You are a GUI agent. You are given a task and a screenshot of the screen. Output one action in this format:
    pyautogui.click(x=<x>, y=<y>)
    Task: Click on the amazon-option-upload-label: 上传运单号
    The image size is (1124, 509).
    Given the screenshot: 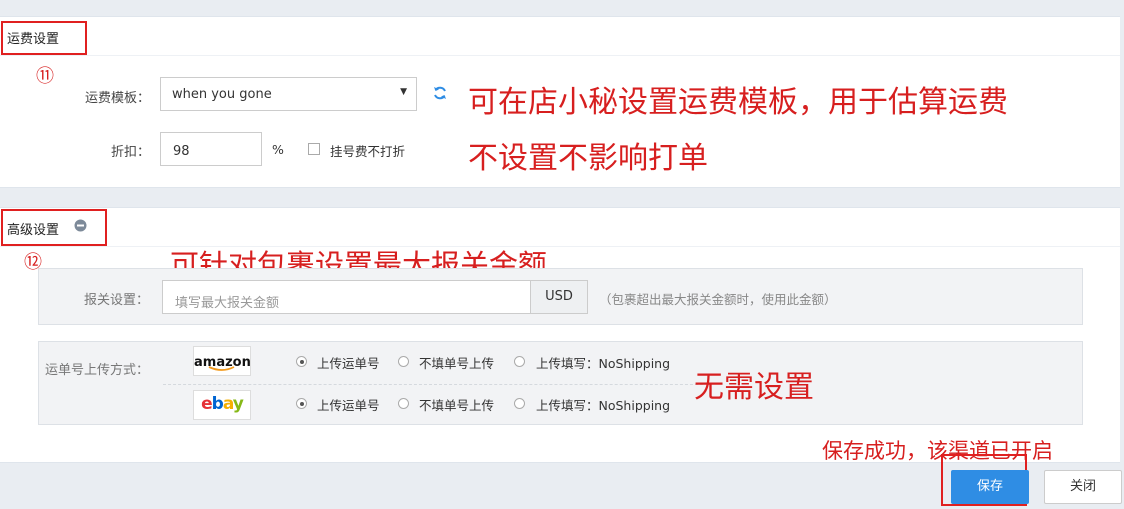 What is the action you would take?
    pyautogui.click(x=348, y=363)
    